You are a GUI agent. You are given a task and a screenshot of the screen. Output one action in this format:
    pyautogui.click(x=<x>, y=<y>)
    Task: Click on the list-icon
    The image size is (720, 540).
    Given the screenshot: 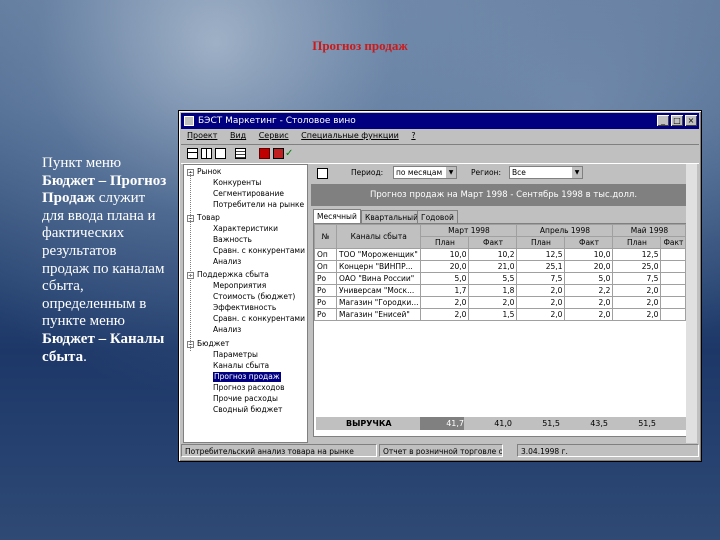 What is the action you would take?
    pyautogui.click(x=240, y=153)
    